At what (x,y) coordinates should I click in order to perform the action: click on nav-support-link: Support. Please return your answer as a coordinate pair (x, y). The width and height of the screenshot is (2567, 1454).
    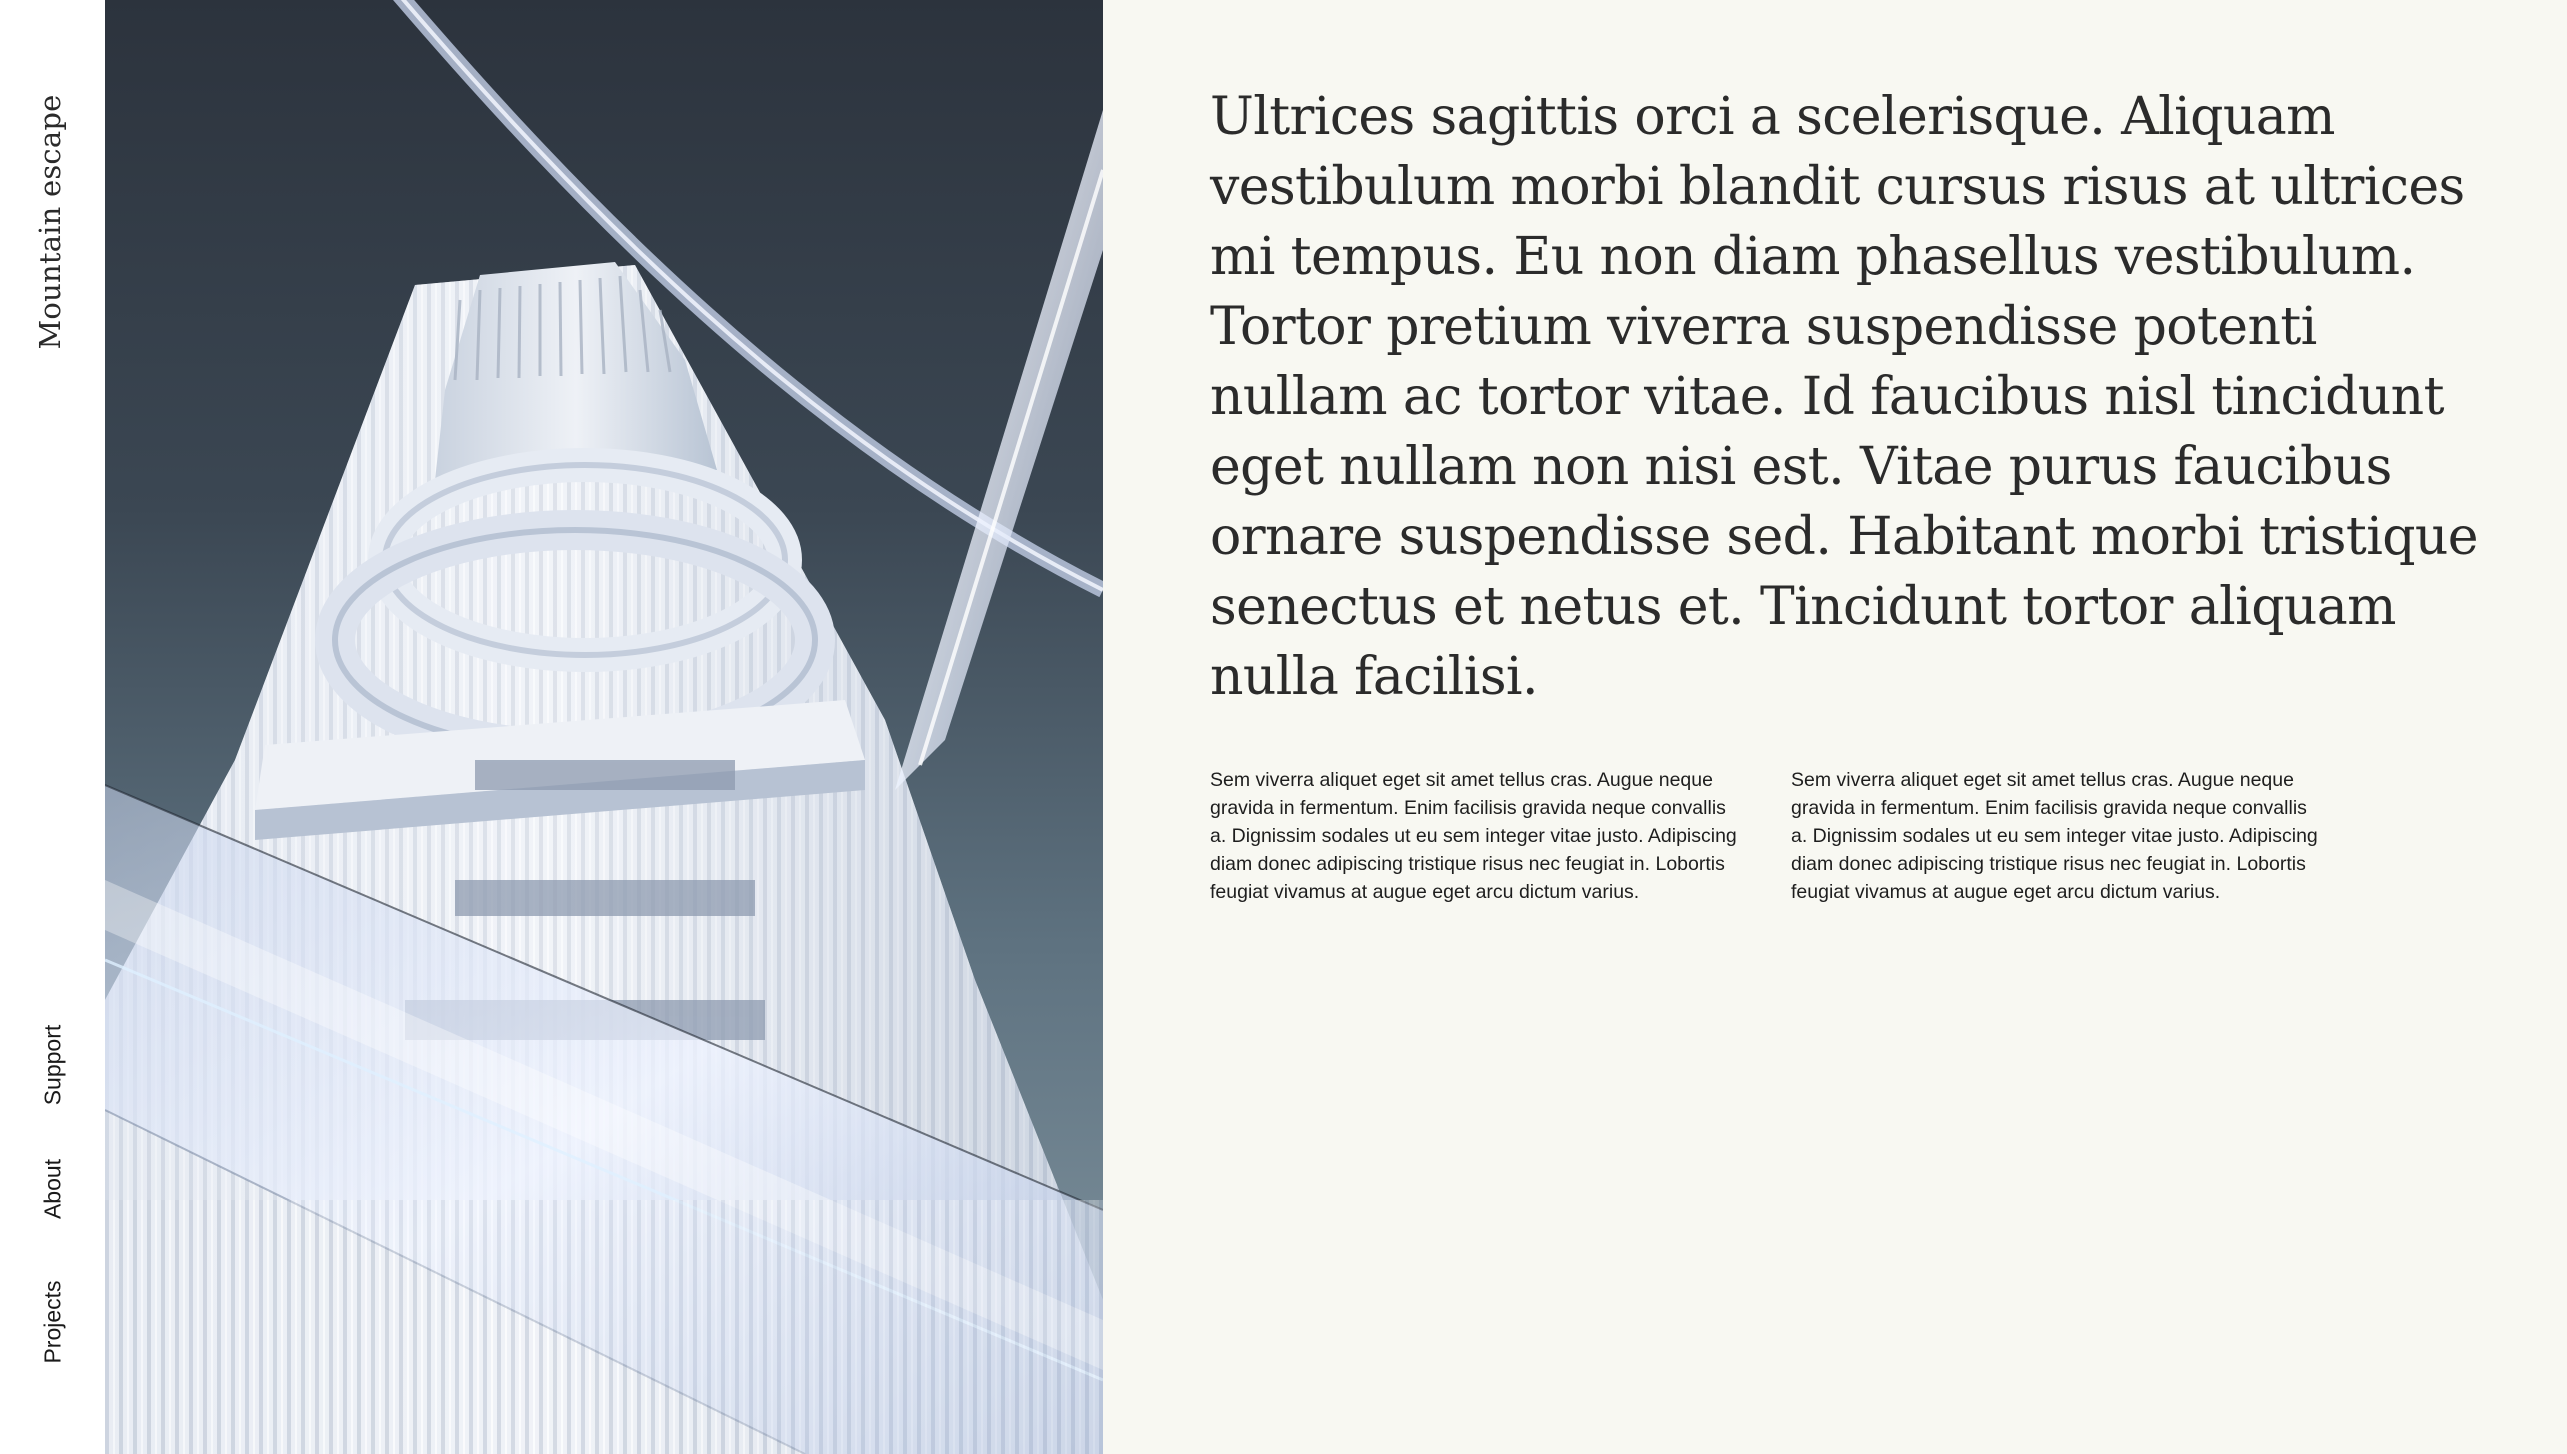
    Looking at the image, I should click on (53, 1065).